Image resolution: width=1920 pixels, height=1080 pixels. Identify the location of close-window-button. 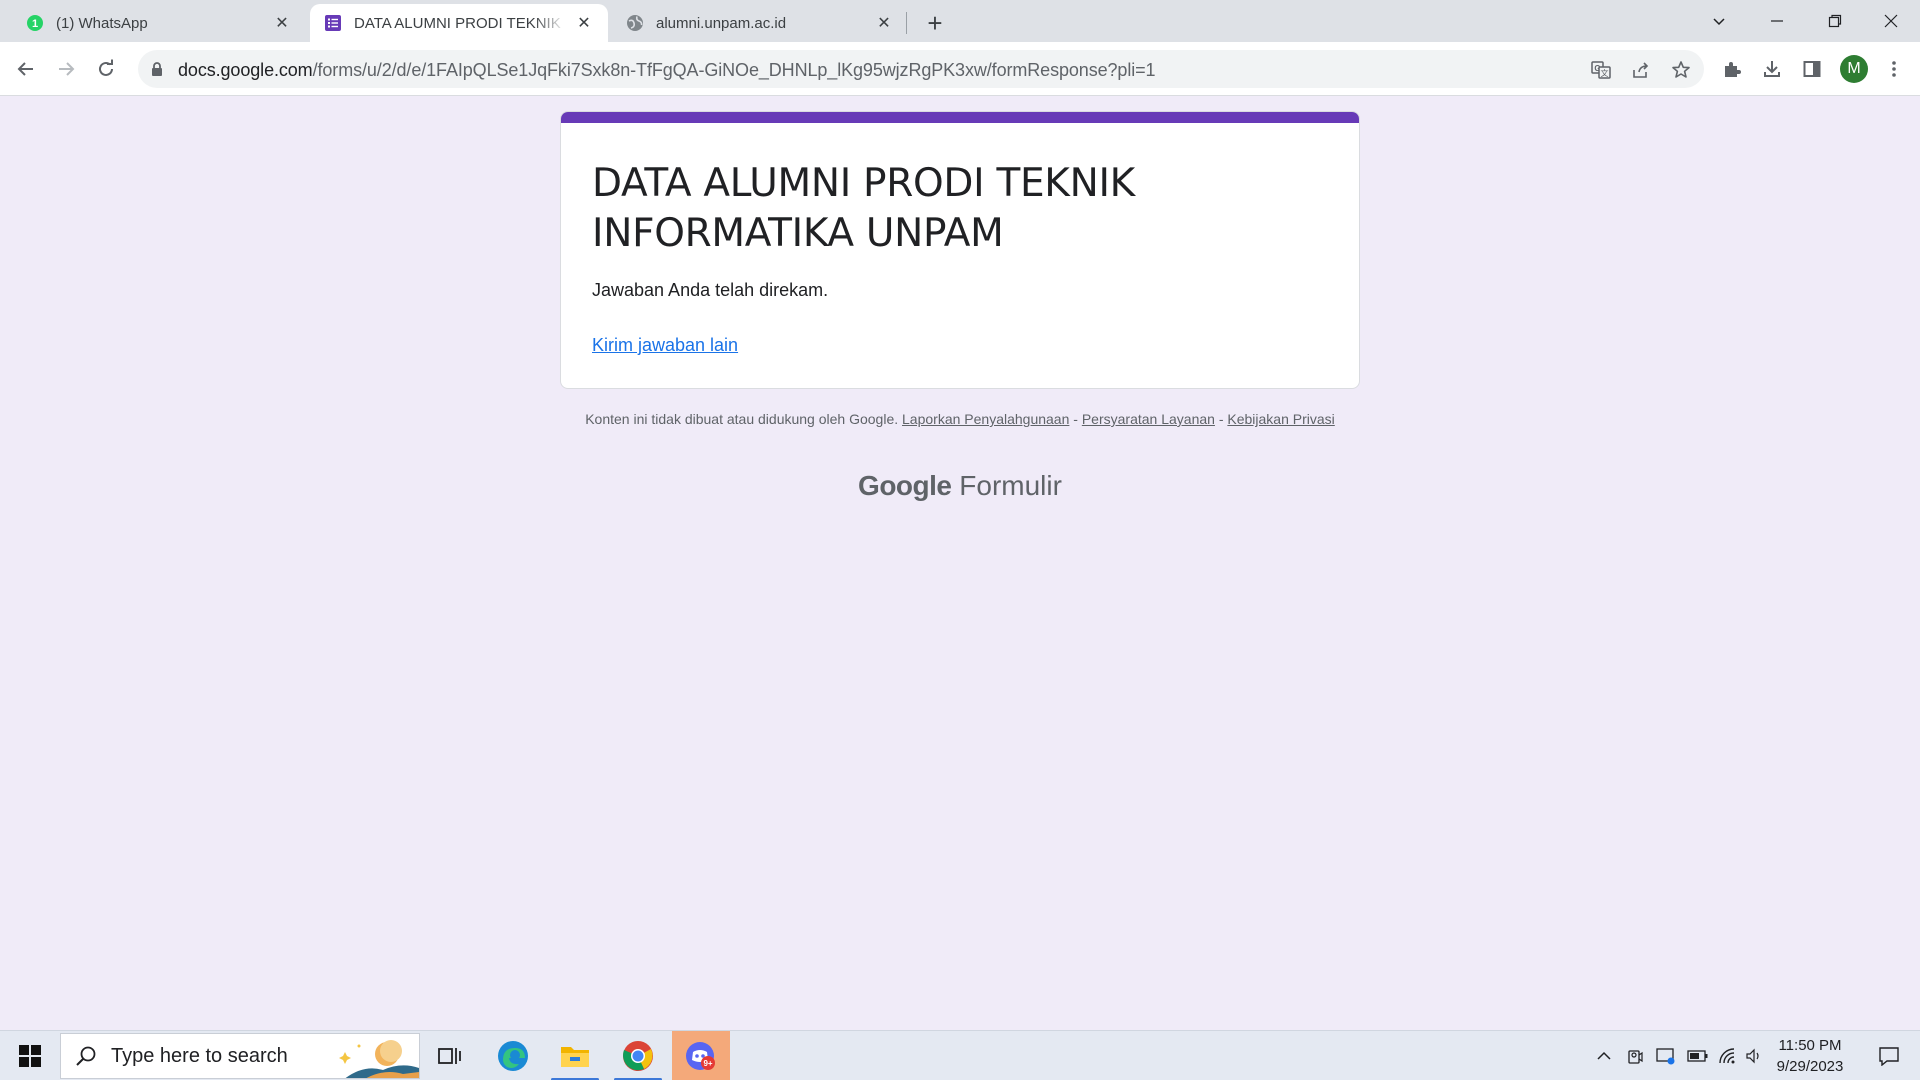
(1891, 21).